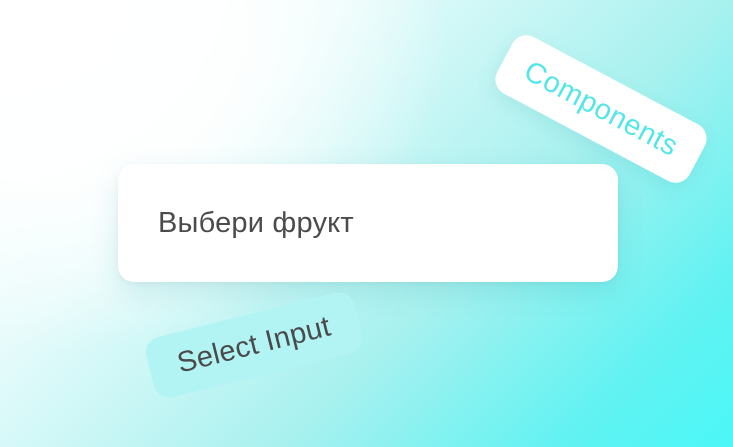 The image size is (733, 447). What do you see at coordinates (256, 223) in the screenshot?
I see `select-placeholder: Выбери фрукт` at bounding box center [256, 223].